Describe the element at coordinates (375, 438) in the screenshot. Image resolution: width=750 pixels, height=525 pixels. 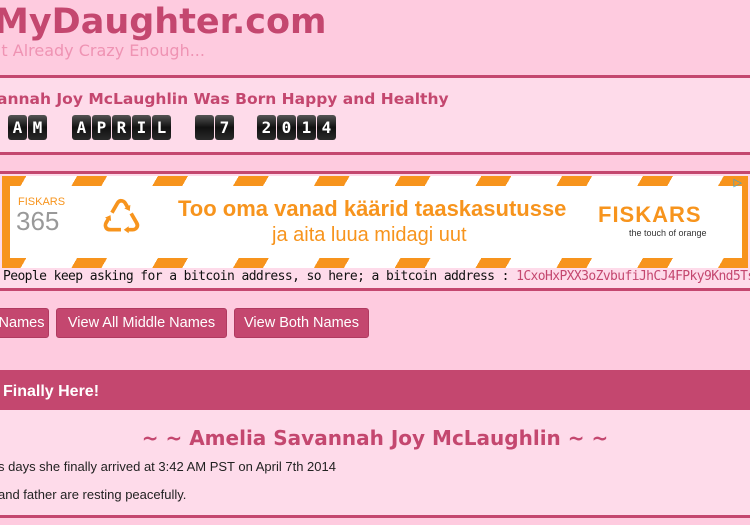
I see `baby-name-heading: ~ ~ Amelia Savannah Joy McLaughlin ~ ~` at that location.